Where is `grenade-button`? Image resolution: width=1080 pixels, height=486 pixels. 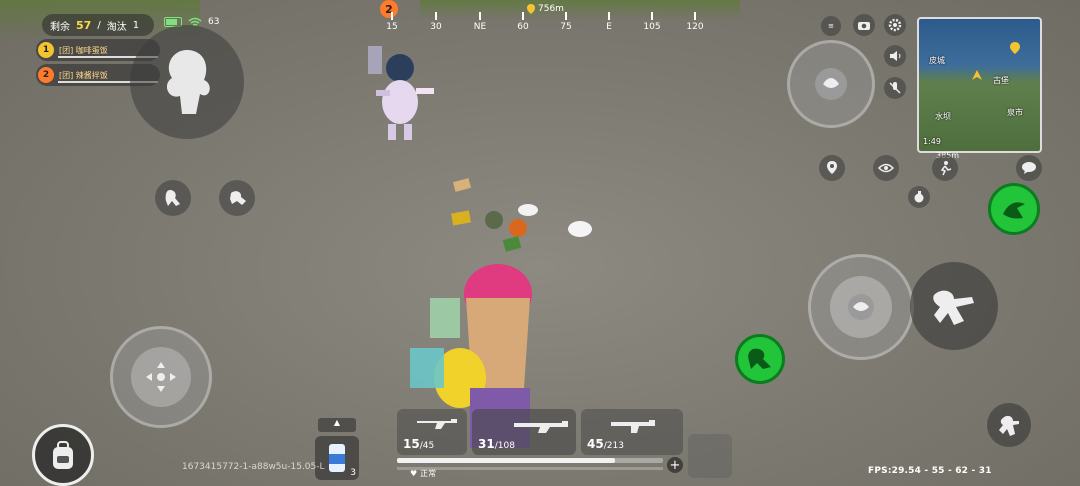
grenade-button is located at coordinates (919, 197).